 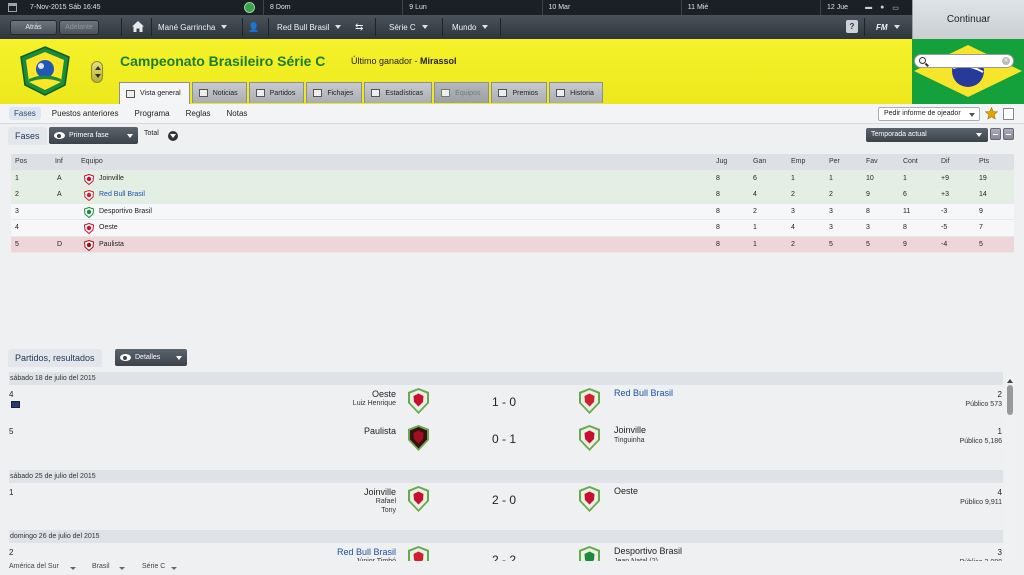 I want to click on club-badge-icon, so click(x=249, y=7).